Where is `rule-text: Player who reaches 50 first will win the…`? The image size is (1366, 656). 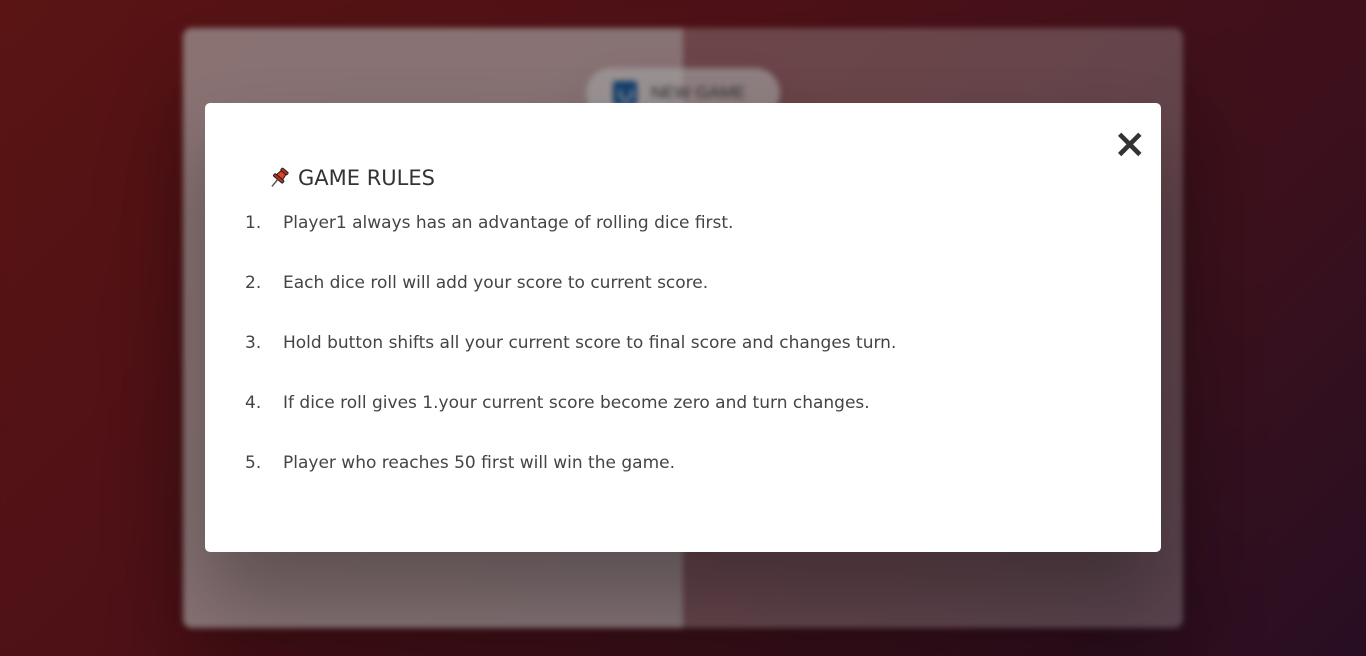
rule-text: Player who reaches 50 first will win the… is located at coordinates (479, 463).